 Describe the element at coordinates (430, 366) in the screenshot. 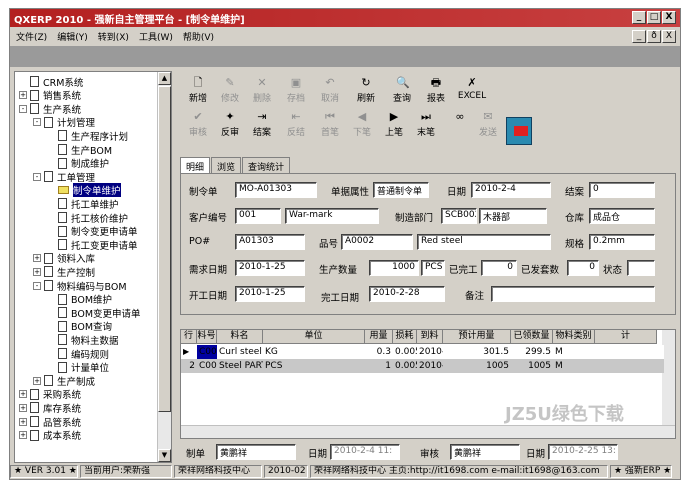

I see `table-cell: 2010-2-20` at that location.